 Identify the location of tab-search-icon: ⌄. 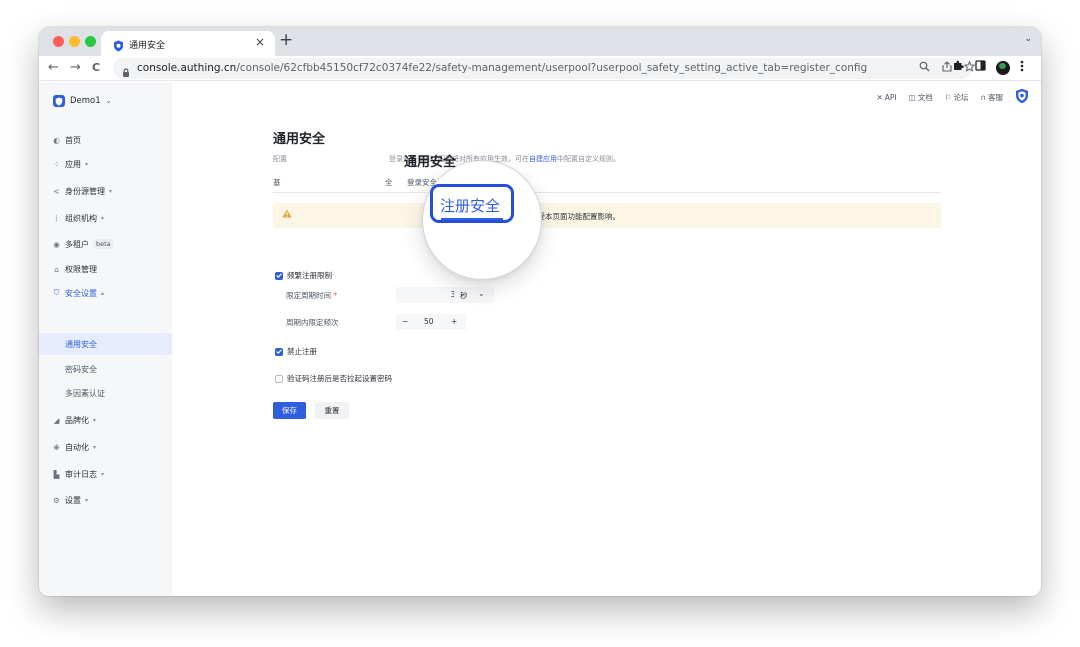
(1028, 39).